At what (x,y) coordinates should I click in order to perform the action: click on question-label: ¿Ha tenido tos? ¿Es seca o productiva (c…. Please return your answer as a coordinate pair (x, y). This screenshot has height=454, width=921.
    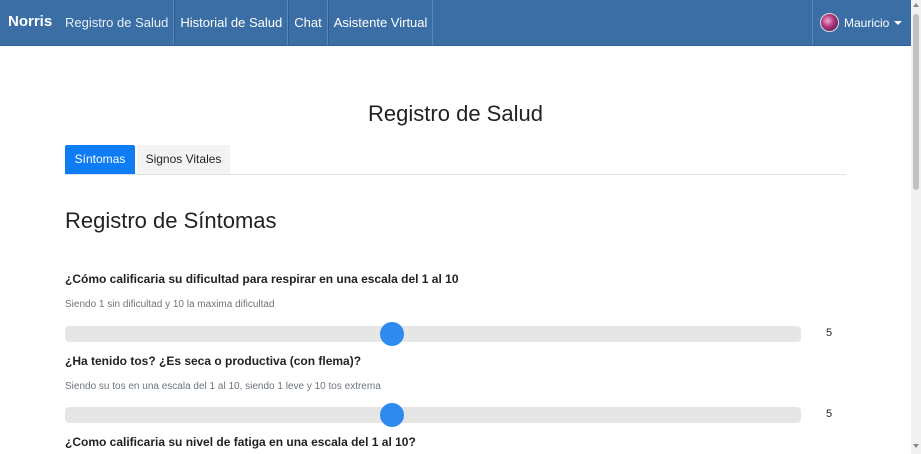
    Looking at the image, I should click on (213, 361).